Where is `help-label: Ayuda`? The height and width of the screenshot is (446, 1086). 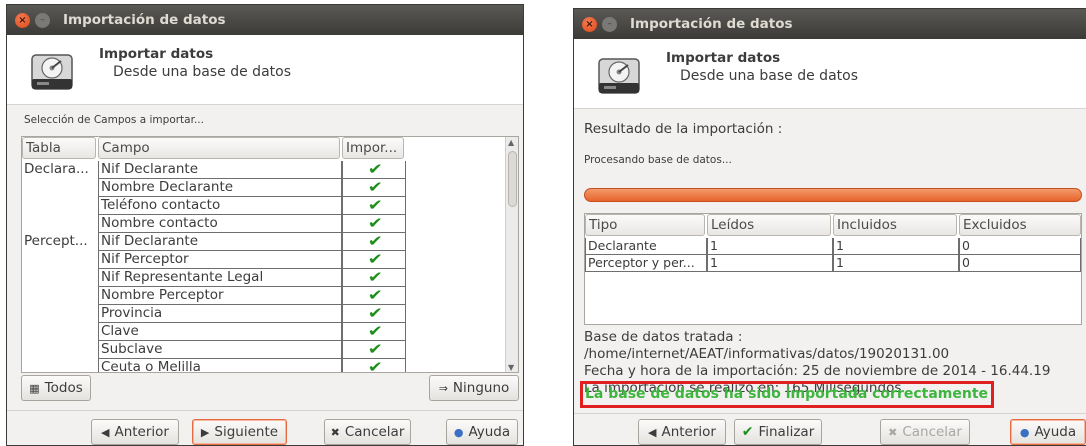
help-label: Ayuda is located at coordinates (489, 432).